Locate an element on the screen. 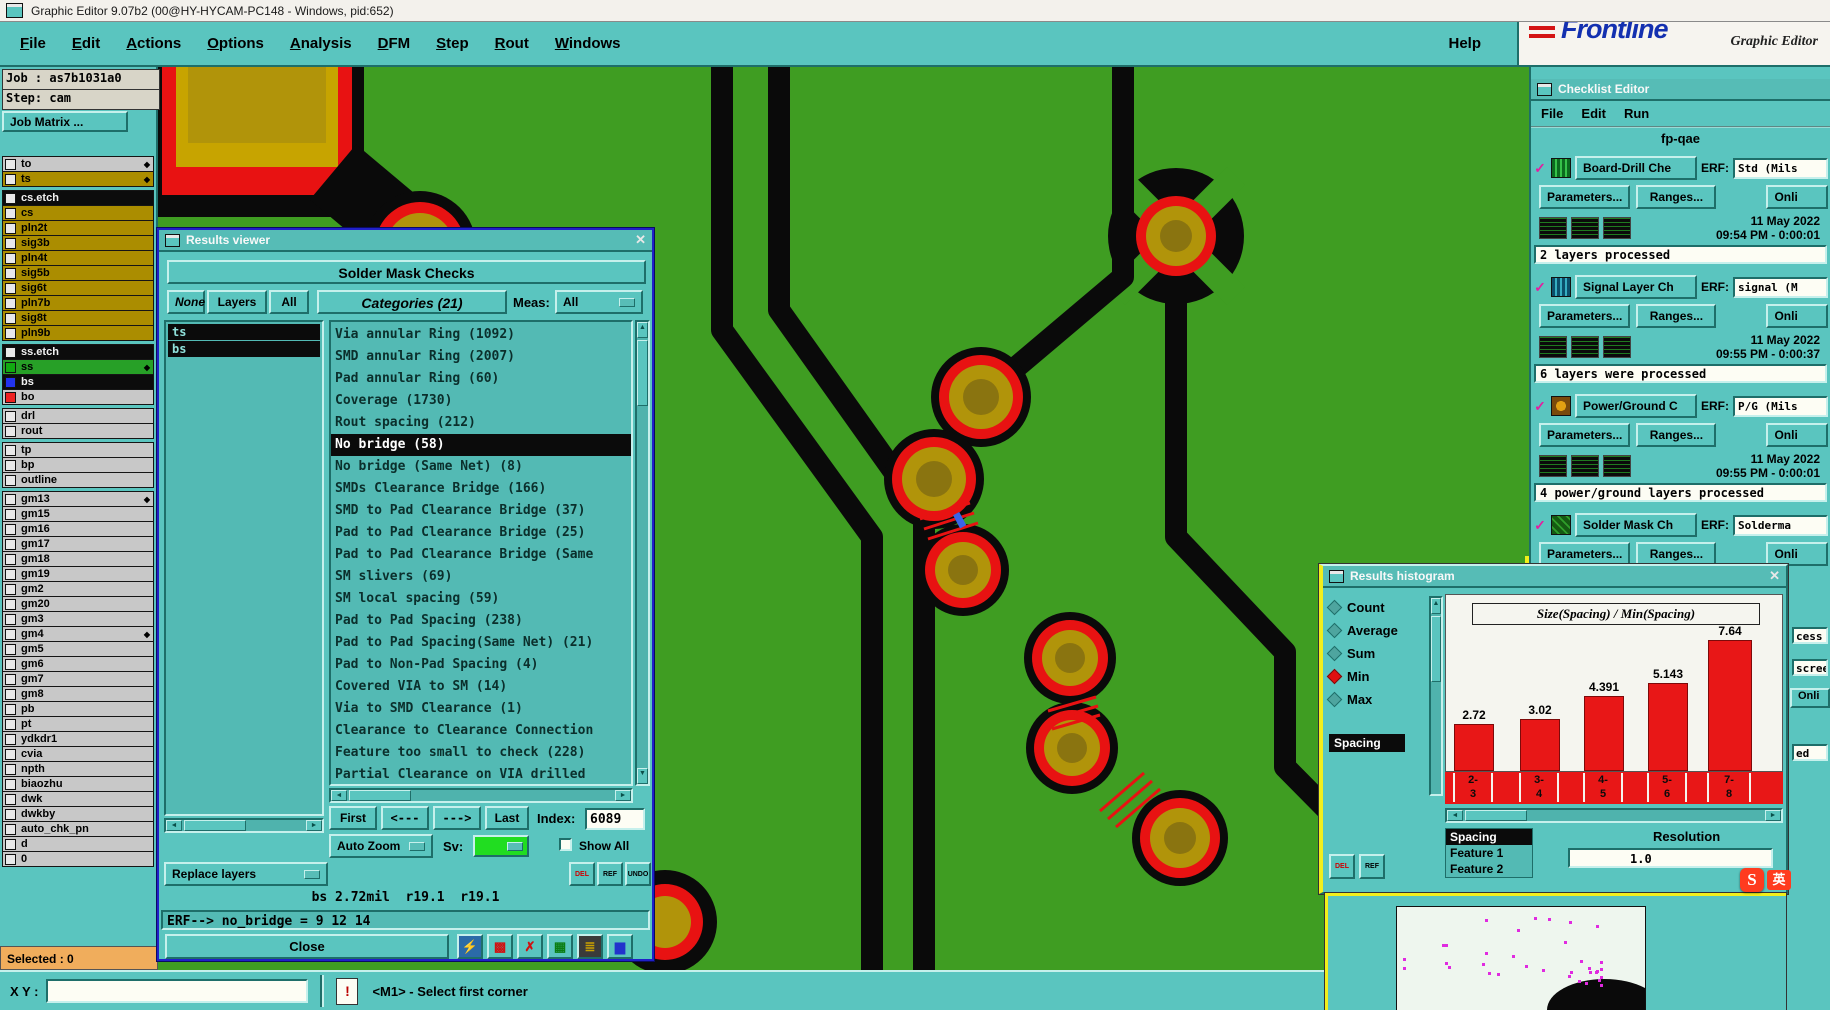  clipped-fragment: ed is located at coordinates (1810, 752).